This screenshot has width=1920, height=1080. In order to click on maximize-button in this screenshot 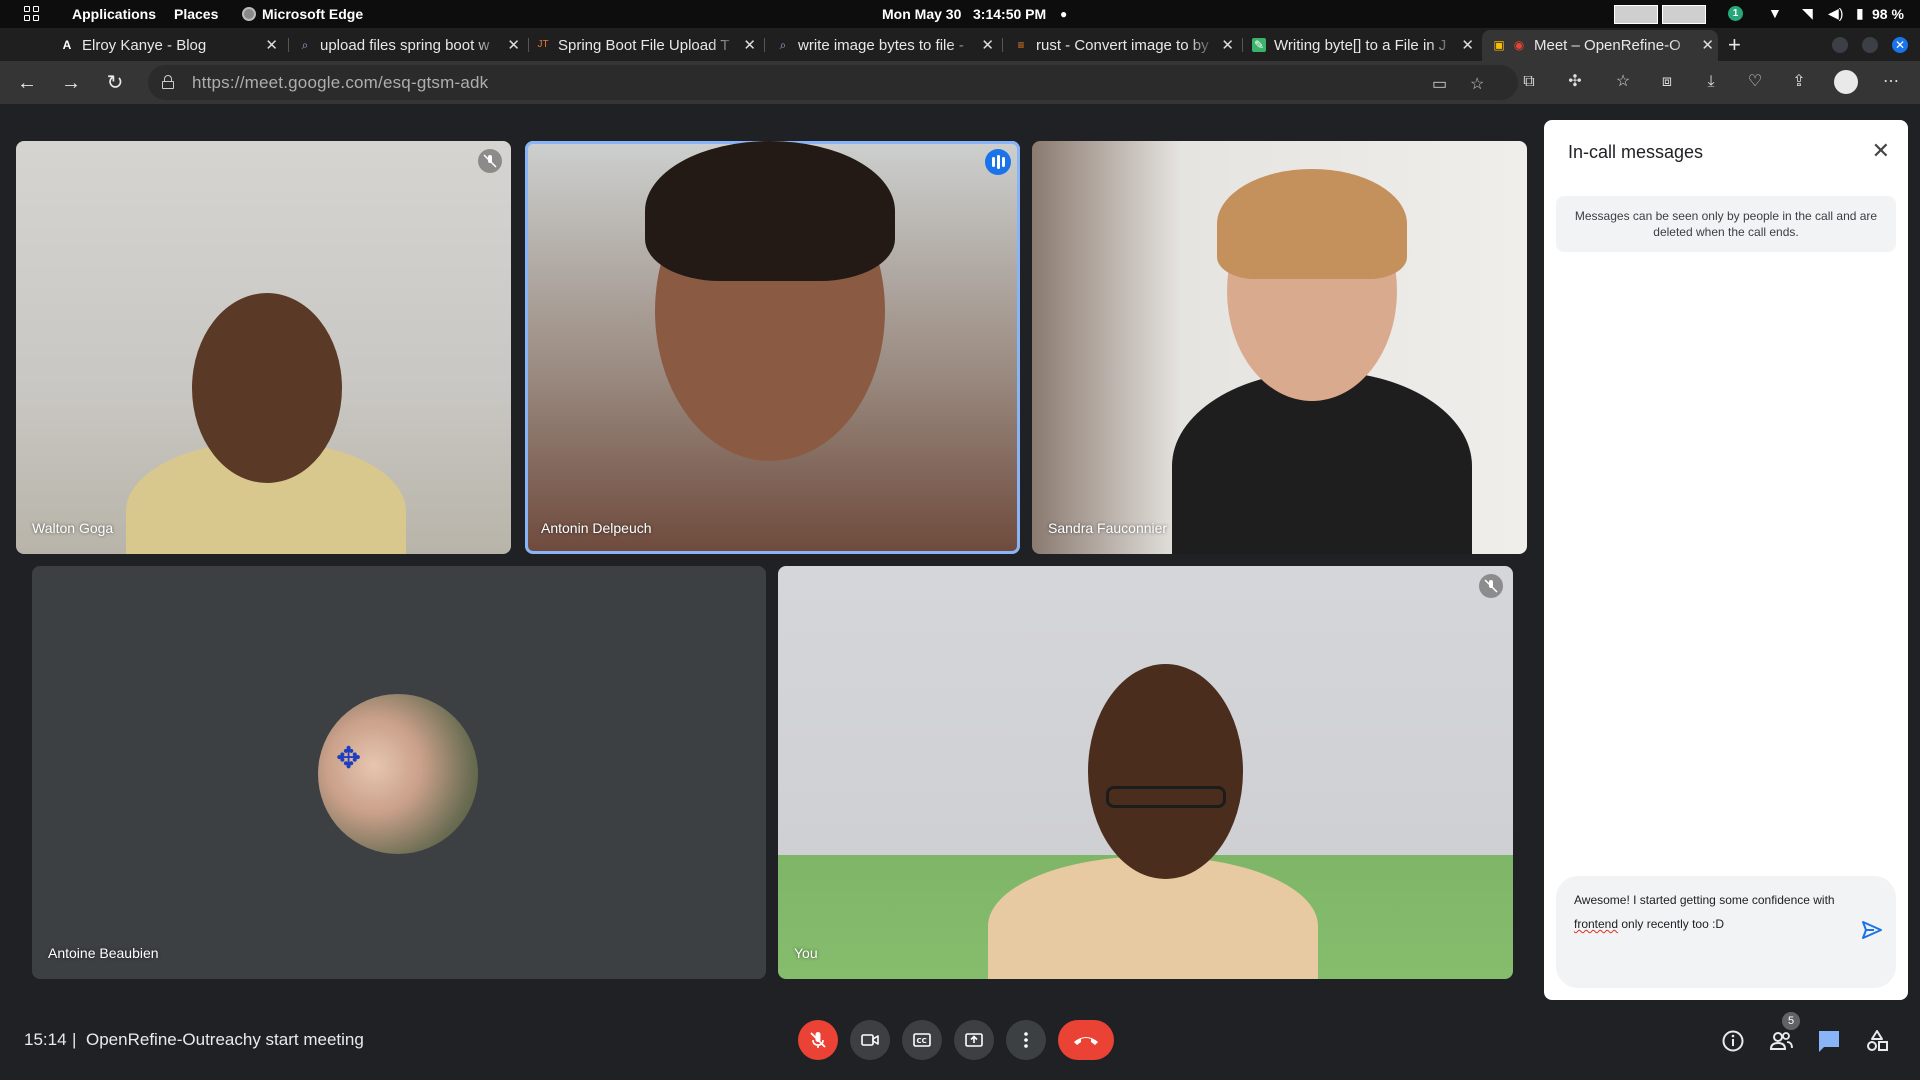, I will do `click(1870, 45)`.